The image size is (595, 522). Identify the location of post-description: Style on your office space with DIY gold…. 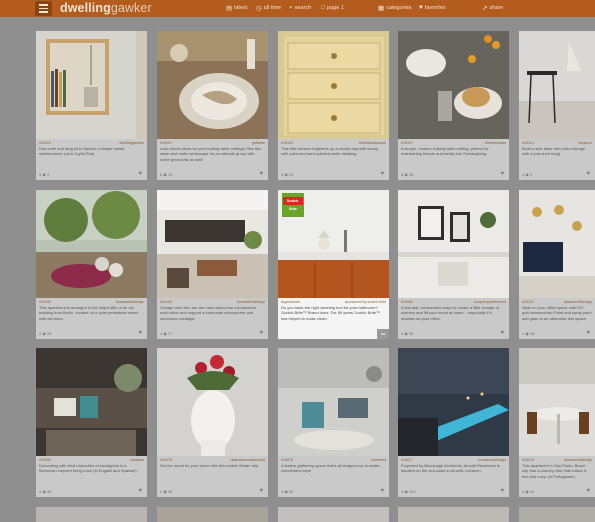
(557, 316).